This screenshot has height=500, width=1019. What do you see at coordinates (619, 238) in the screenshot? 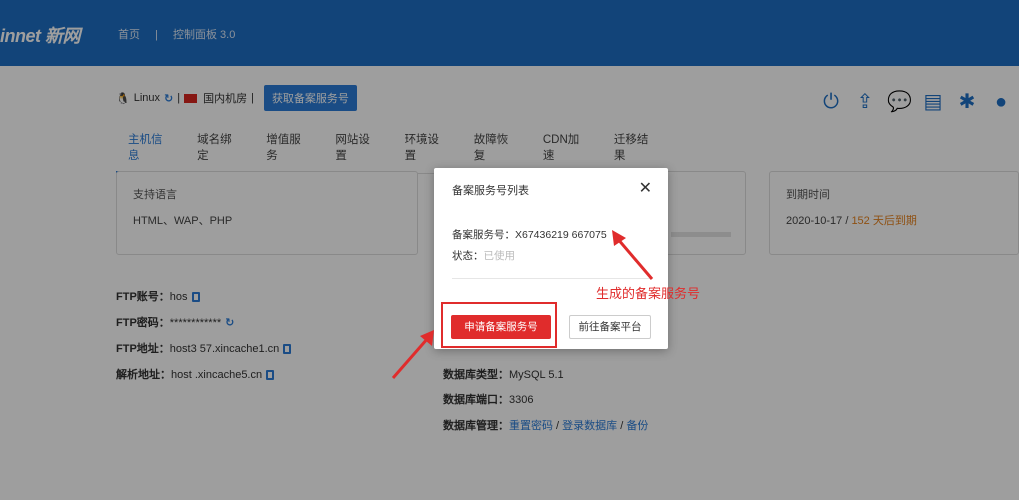
I see `arrow-head-number` at bounding box center [619, 238].